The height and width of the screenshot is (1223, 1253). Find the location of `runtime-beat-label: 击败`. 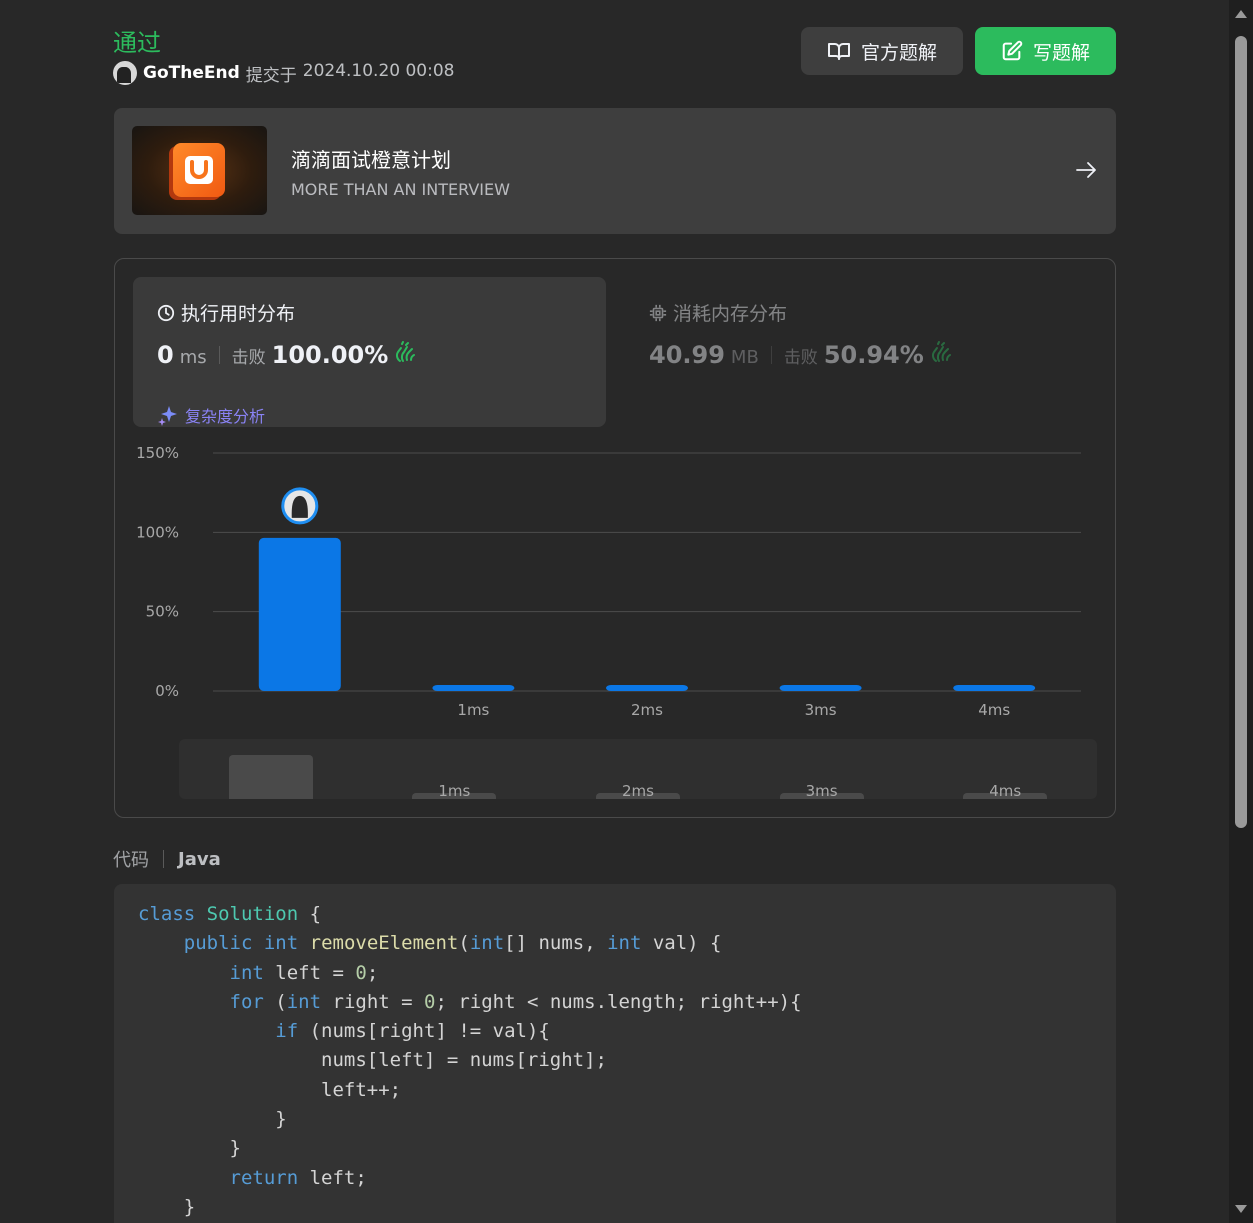

runtime-beat-label: 击败 is located at coordinates (248, 358).